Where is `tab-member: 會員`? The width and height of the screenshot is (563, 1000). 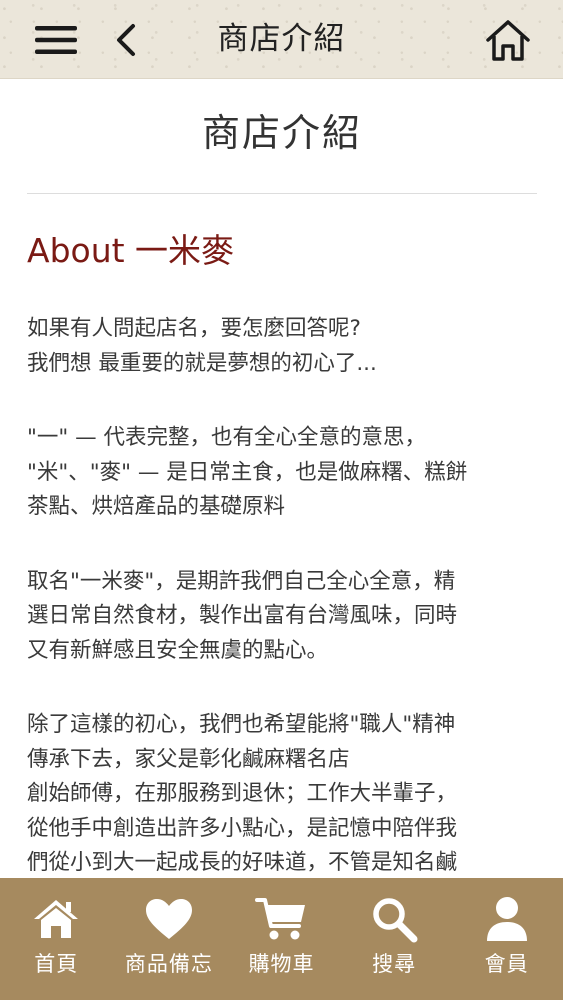
tab-member: 會員 is located at coordinates (506, 939).